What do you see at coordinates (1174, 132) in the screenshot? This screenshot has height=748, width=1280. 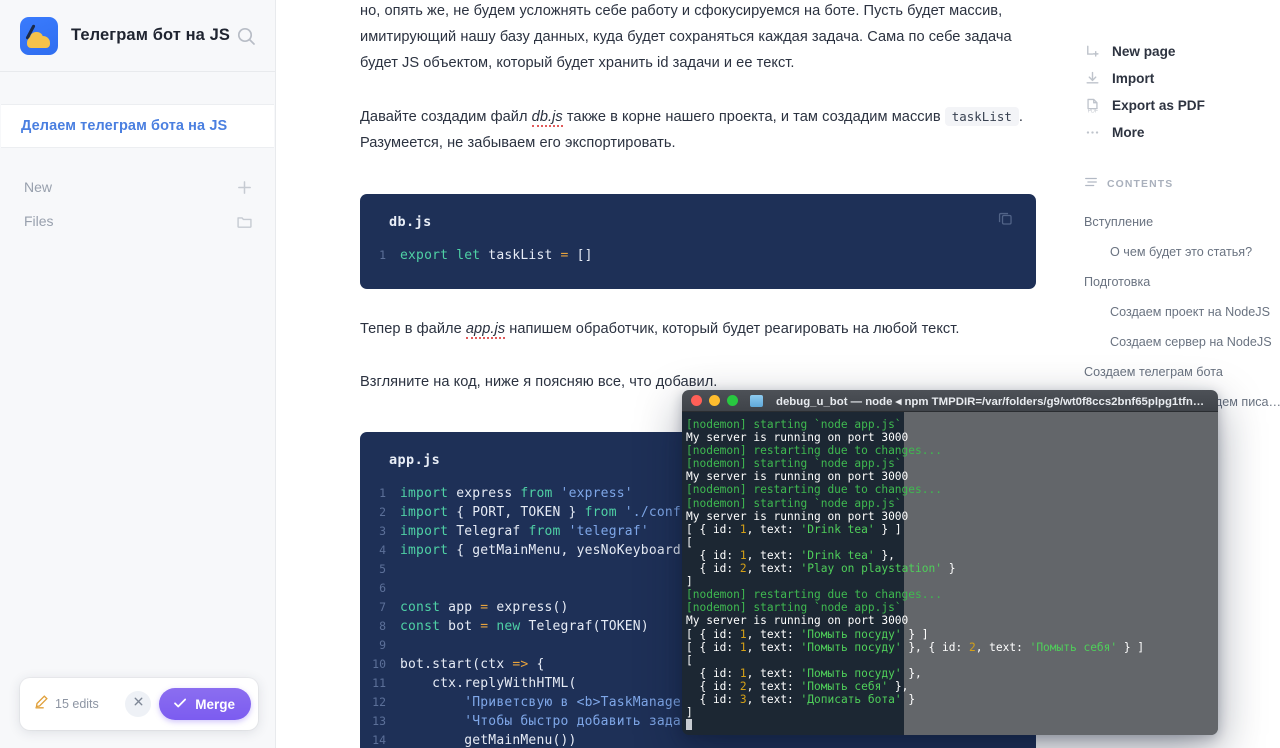 I see `action-more: More` at bounding box center [1174, 132].